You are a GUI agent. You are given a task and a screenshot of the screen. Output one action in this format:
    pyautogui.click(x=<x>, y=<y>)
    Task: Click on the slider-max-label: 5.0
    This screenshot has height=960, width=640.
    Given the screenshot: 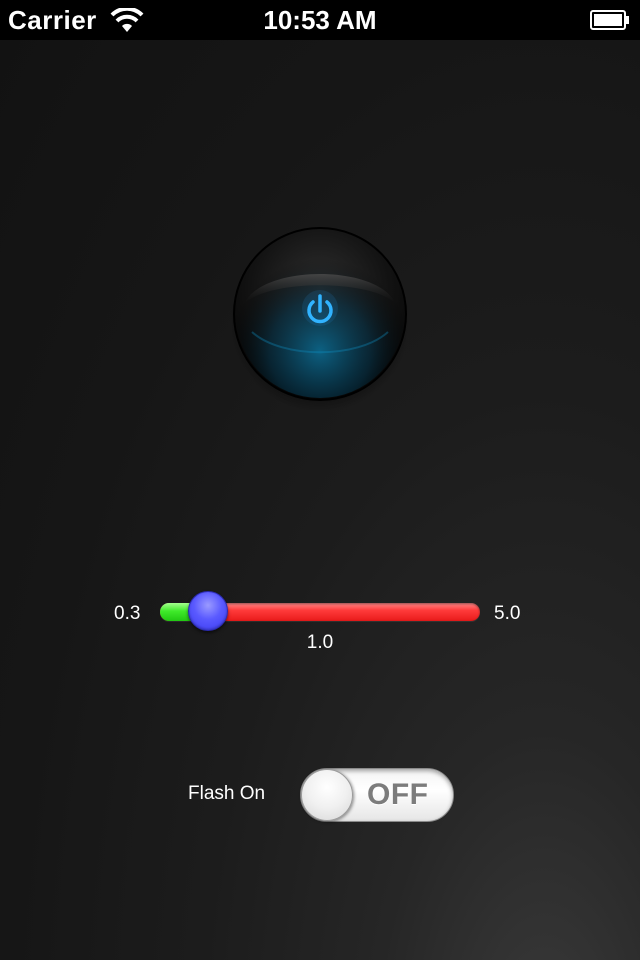 What is the action you would take?
    pyautogui.click(x=507, y=613)
    